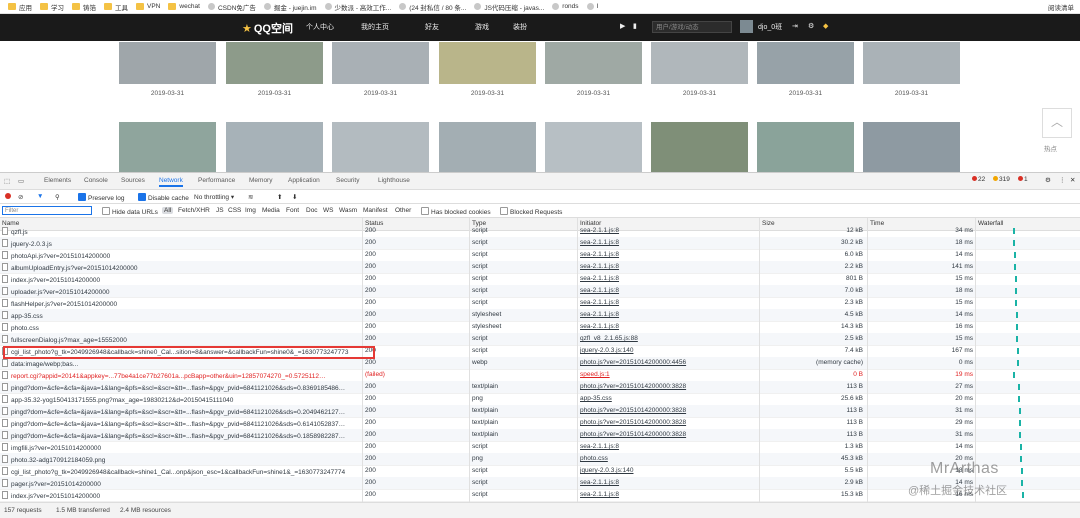 The image size is (1080, 518). Describe the element at coordinates (667, 362) in the screenshot. I see `request-initiator: photo.js?ver=20151014200000:4456` at that location.